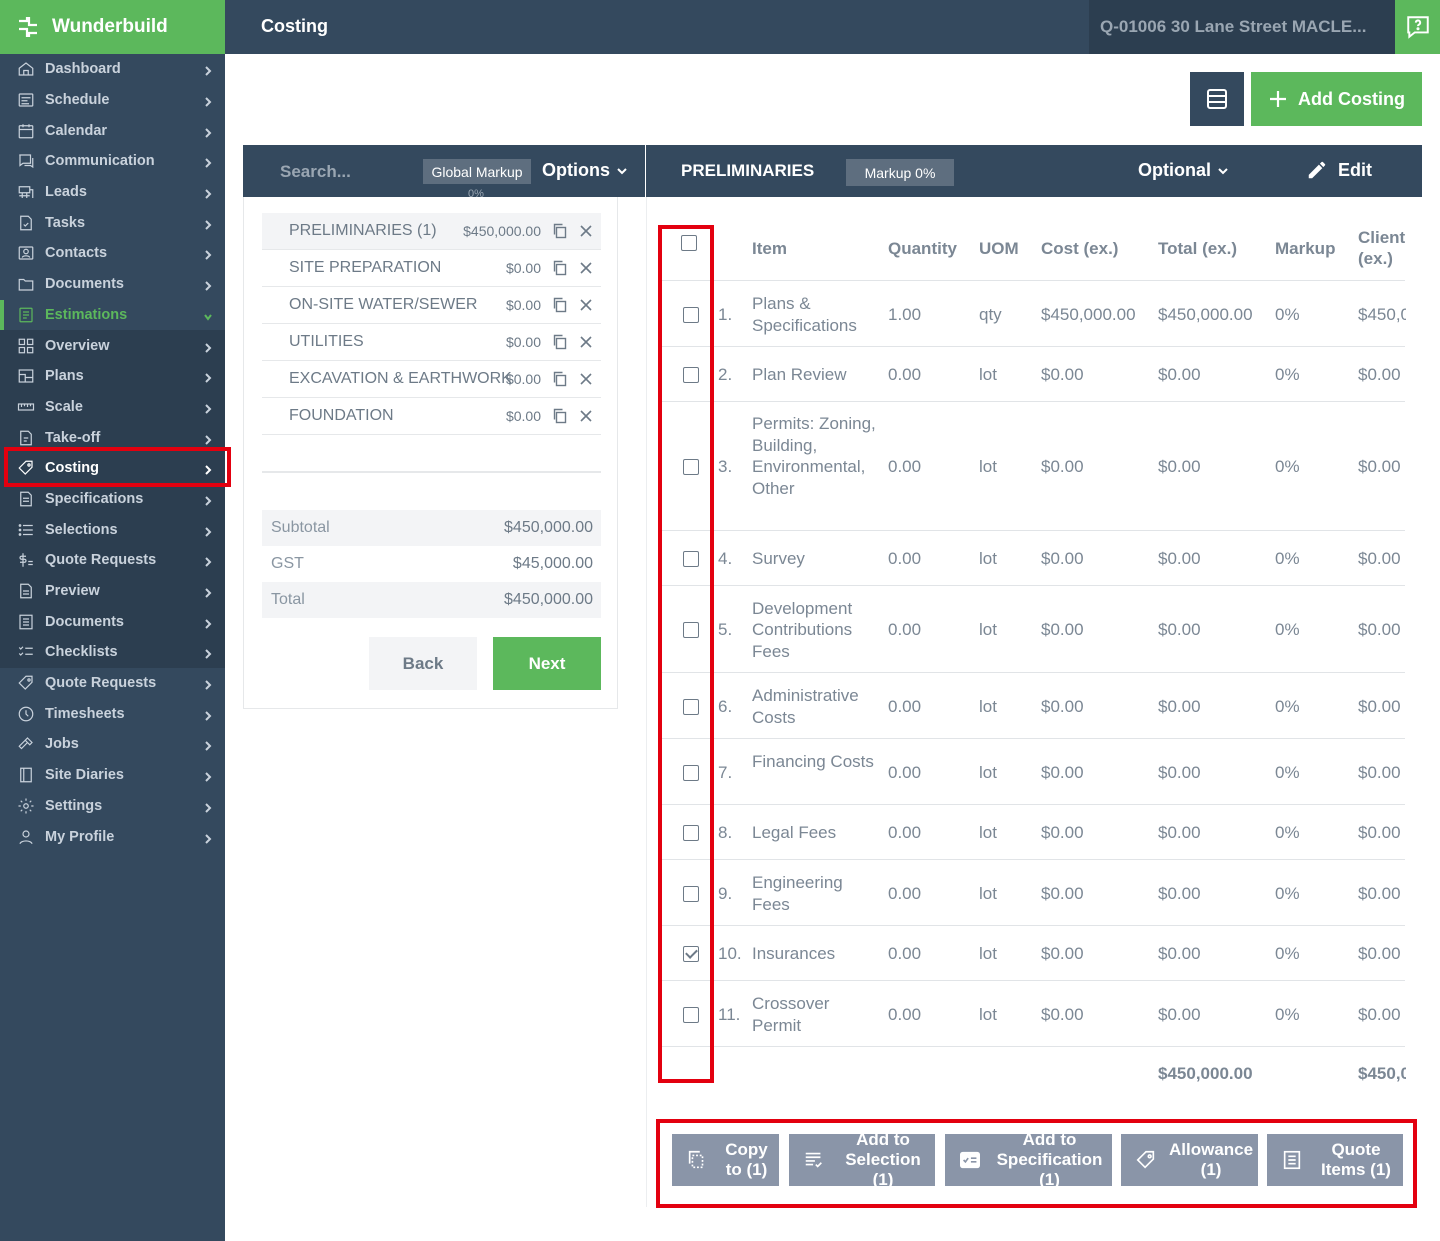 This screenshot has height=1241, width=1440. What do you see at coordinates (814, 630) in the screenshot?
I see `row-item: Development Contributions Fees` at bounding box center [814, 630].